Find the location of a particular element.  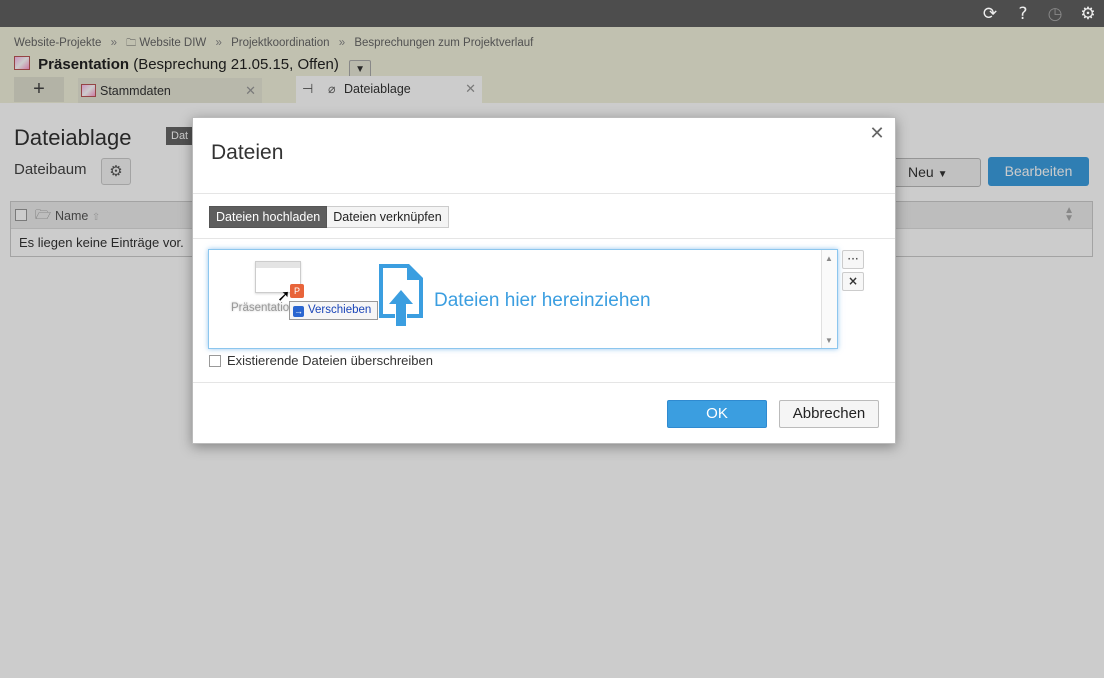

scroll-down-icon: ▼ is located at coordinates (829, 340).